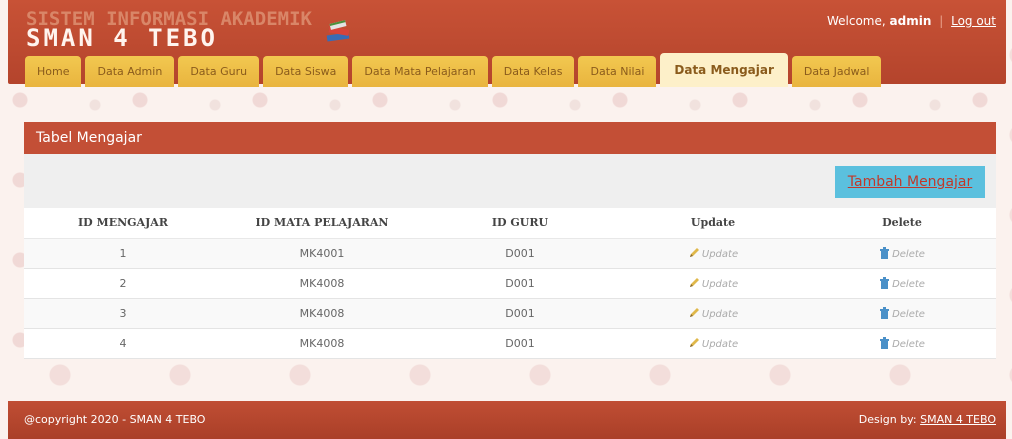 The height and width of the screenshot is (439, 1012). I want to click on nav-tab-data-kelas: Data Kelas, so click(533, 71).